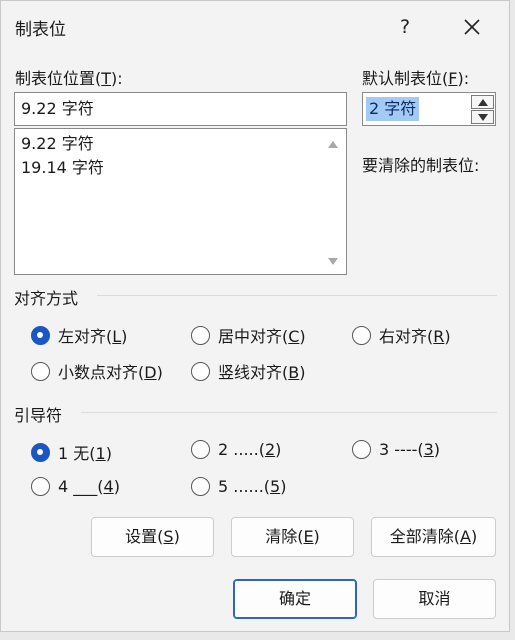  I want to click on align-center-radio: 居中对齐(C), so click(248, 335).